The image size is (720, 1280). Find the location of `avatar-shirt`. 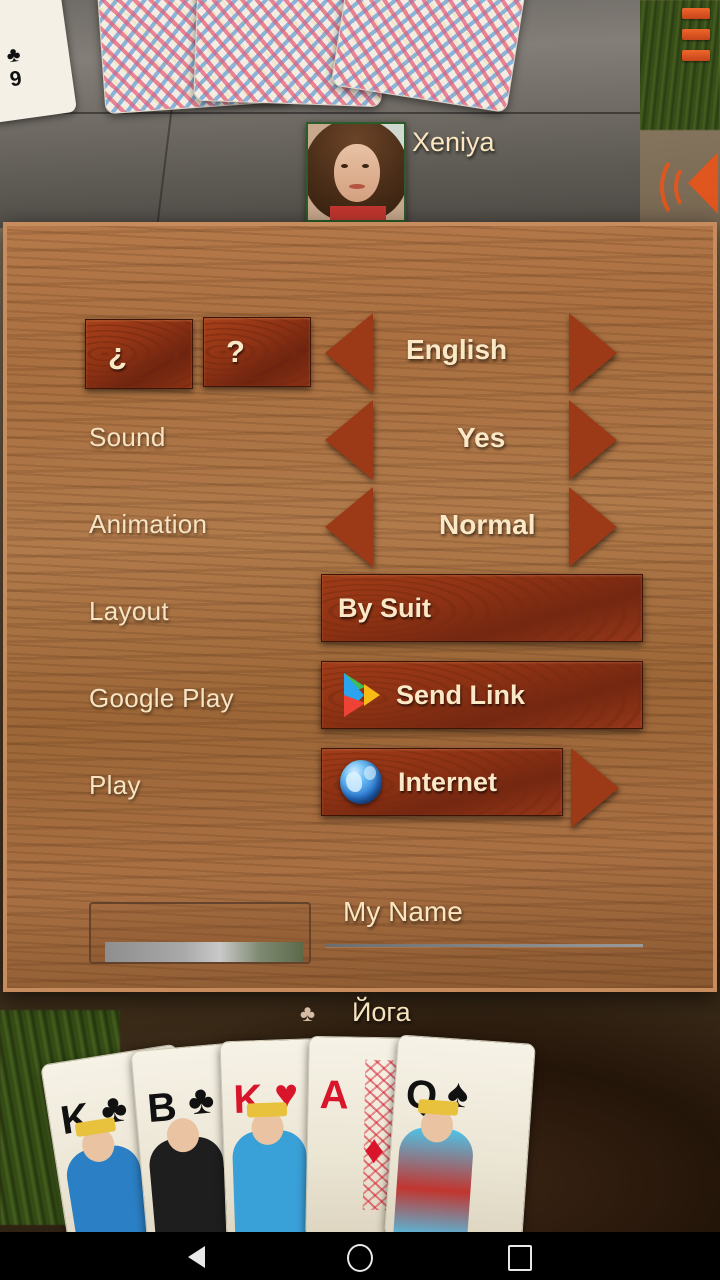

avatar-shirt is located at coordinates (358, 213).